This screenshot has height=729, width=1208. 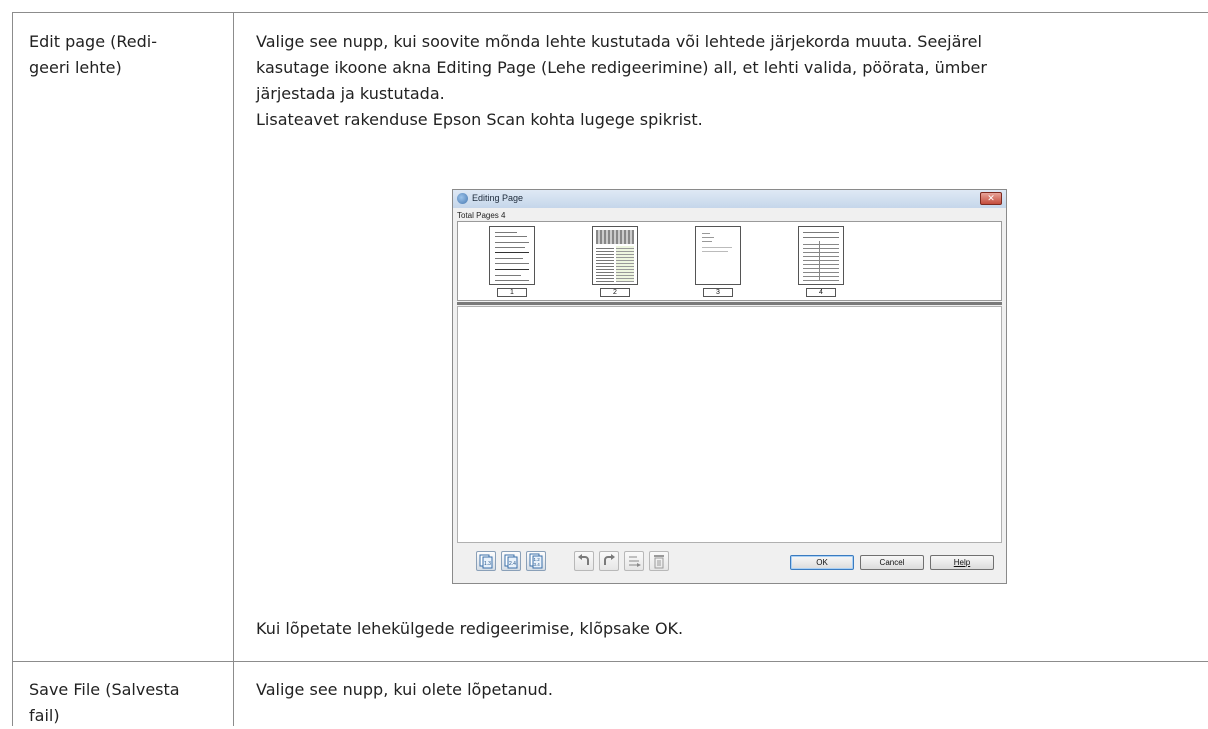 I want to click on svg-text: 2.4, so click(x=512, y=564).